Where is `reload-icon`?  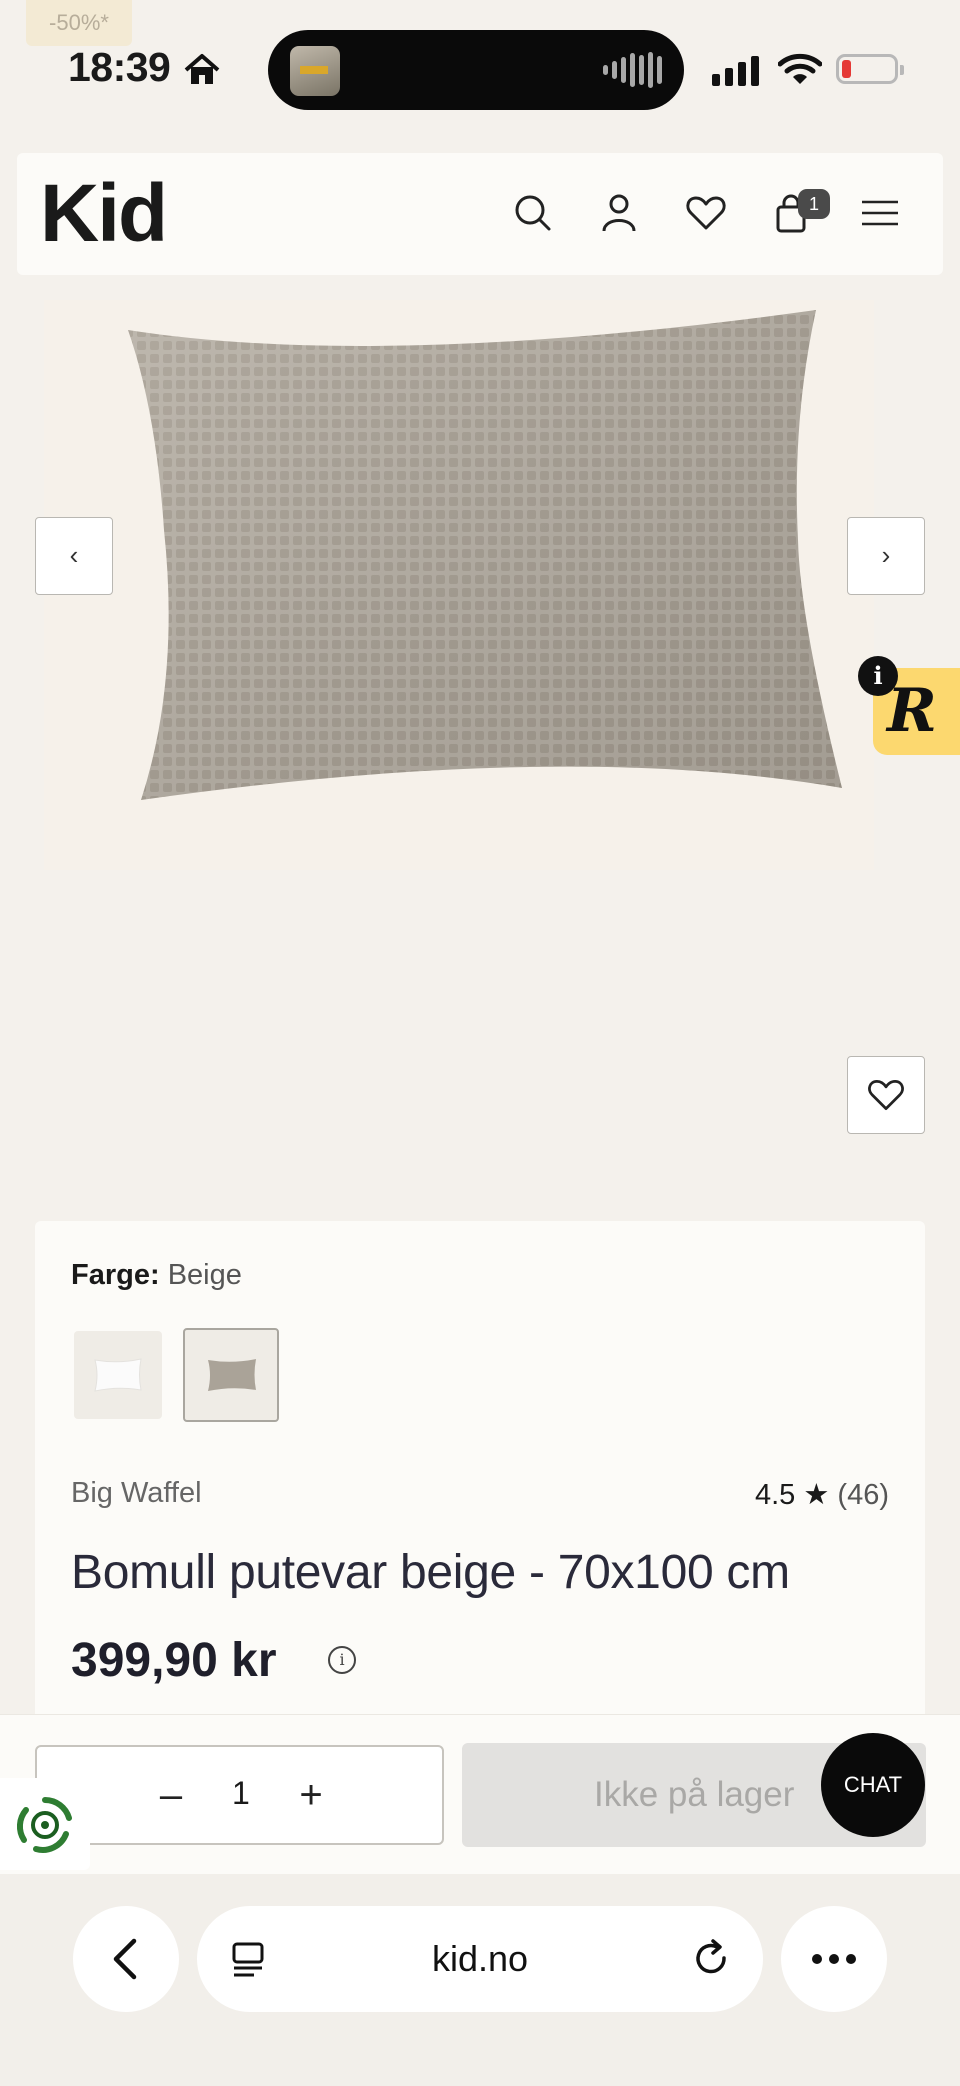
reload-icon is located at coordinates (712, 1959).